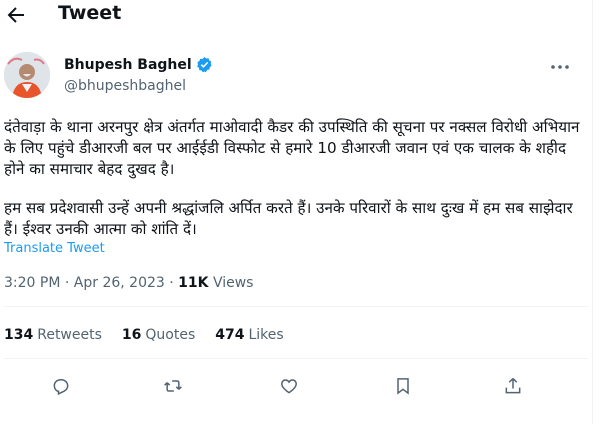 Image resolution: width=608 pixels, height=424 pixels. What do you see at coordinates (131, 335) in the screenshot?
I see `quotes-count: 16` at bounding box center [131, 335].